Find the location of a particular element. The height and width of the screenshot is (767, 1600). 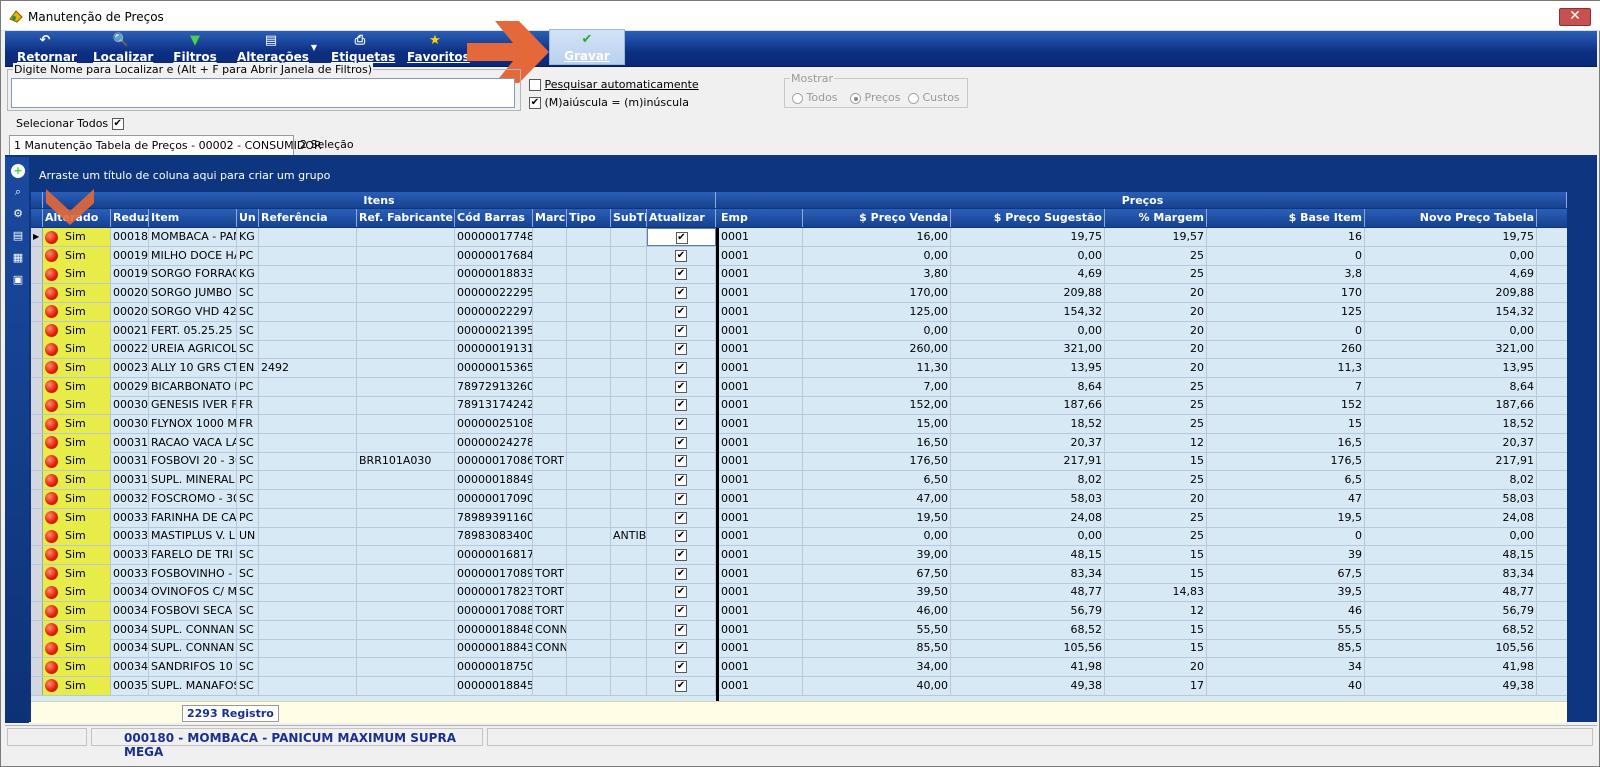

cell-preco-sugestao: 18,52 is located at coordinates (1028, 424).